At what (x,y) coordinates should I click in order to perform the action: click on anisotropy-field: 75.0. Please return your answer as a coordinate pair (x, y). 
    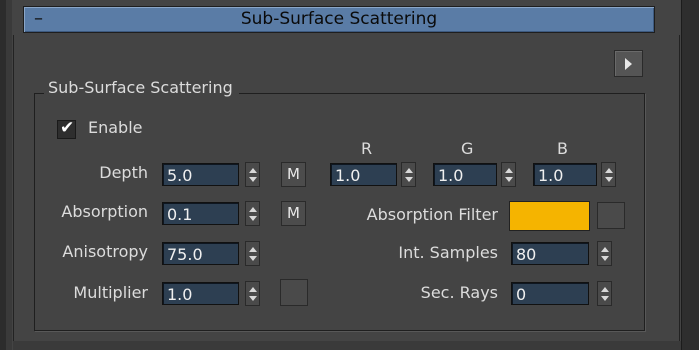
    Looking at the image, I should click on (200, 253).